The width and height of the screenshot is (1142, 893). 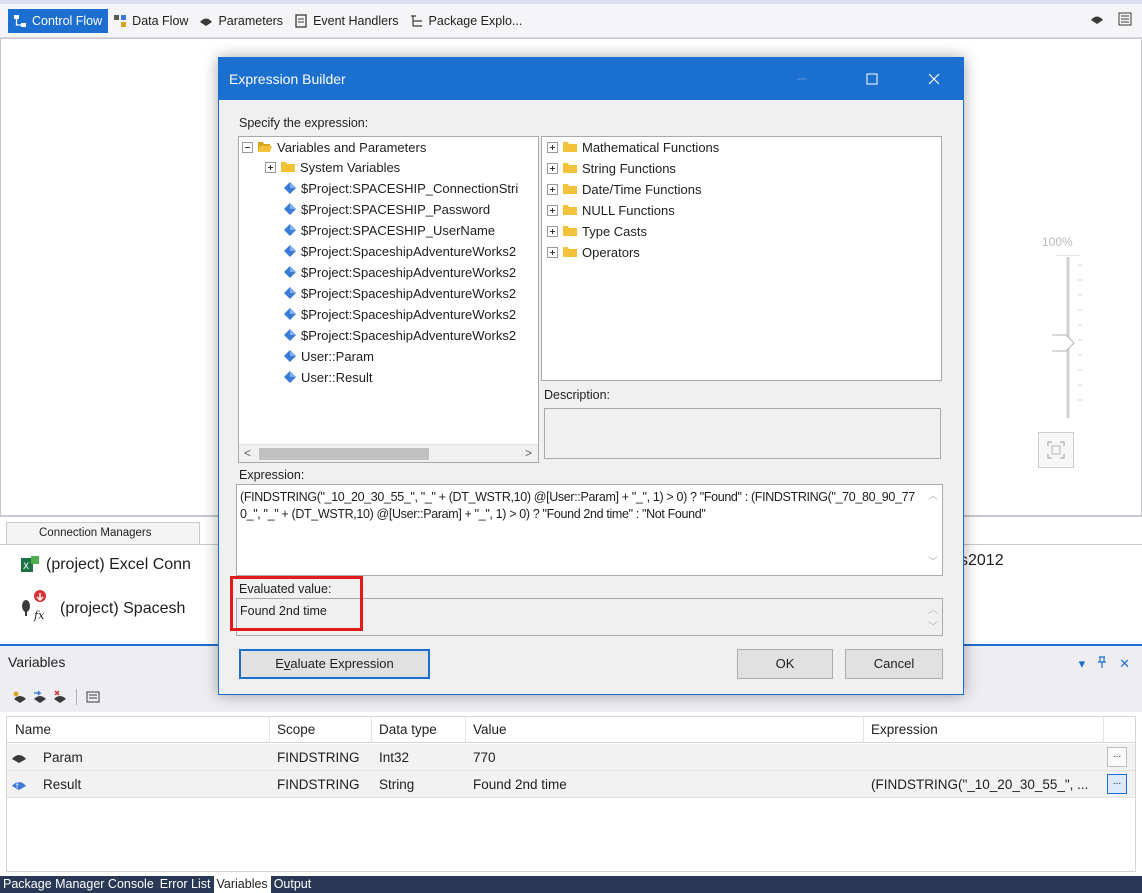 I want to click on tree-node-variable: $Project:SPACESHIP_UserName, so click(x=389, y=230).